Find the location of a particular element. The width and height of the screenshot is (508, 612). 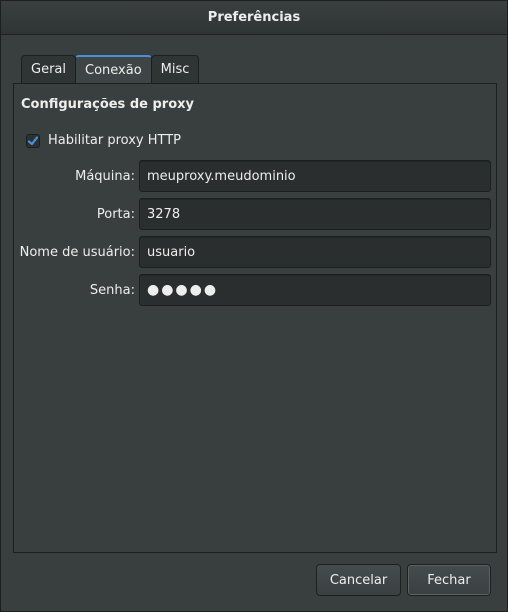

username-value: usuario is located at coordinates (171, 252).